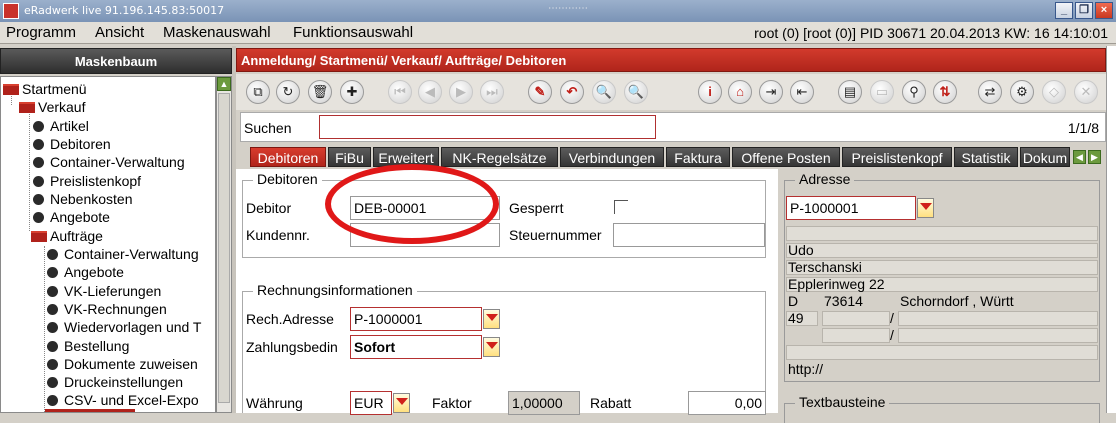 The image size is (1116, 423). I want to click on tree-node-debitoren: Debitoren, so click(72, 144).